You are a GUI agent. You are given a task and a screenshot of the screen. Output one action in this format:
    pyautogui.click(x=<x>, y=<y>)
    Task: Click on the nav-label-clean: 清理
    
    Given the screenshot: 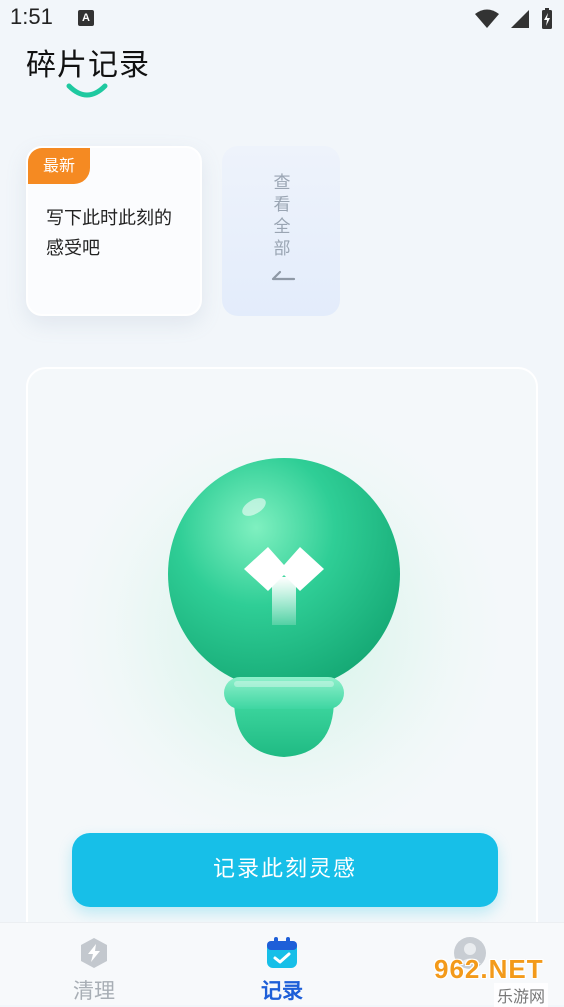 What is the action you would take?
    pyautogui.click(x=94, y=991)
    